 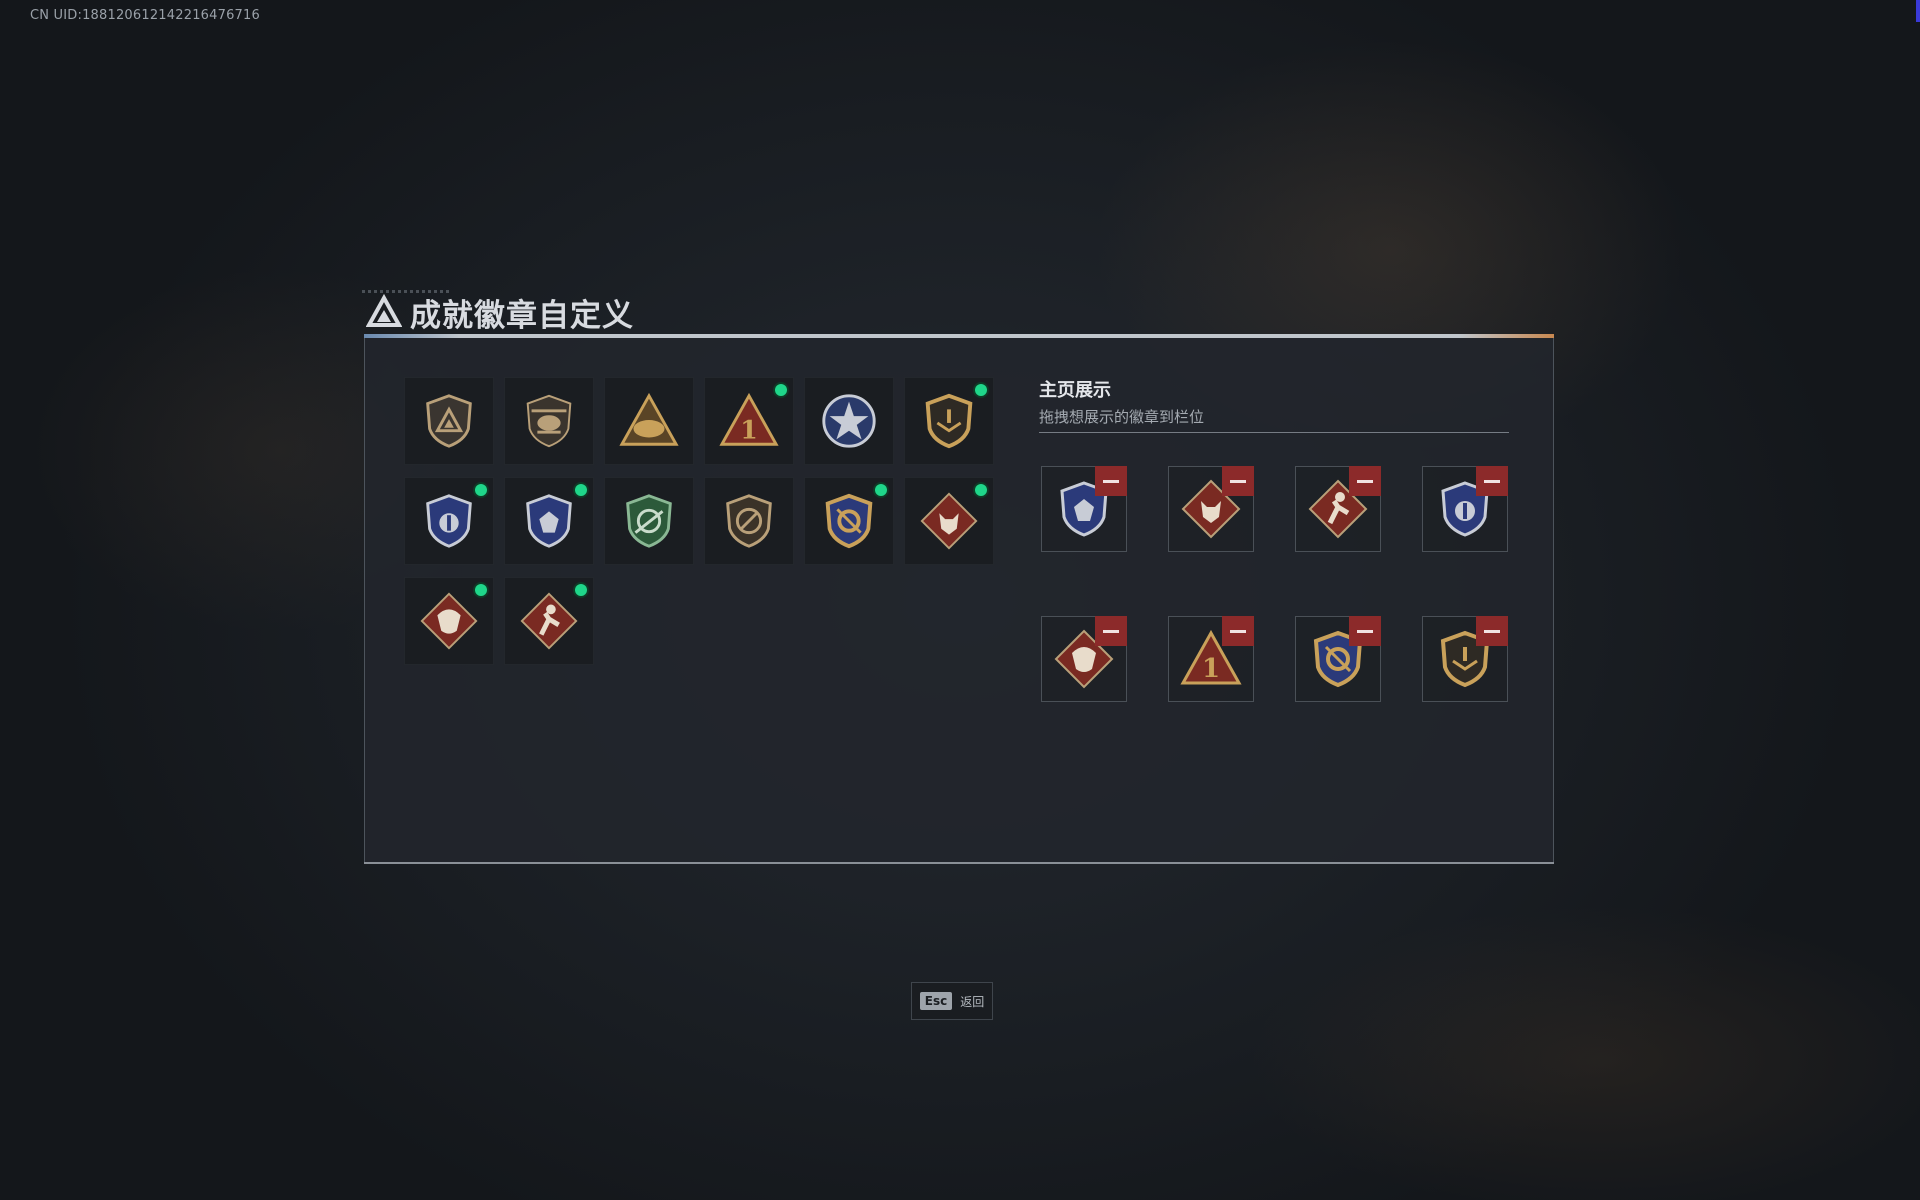 I want to click on showcase-title: 主页展示, so click(x=1075, y=390).